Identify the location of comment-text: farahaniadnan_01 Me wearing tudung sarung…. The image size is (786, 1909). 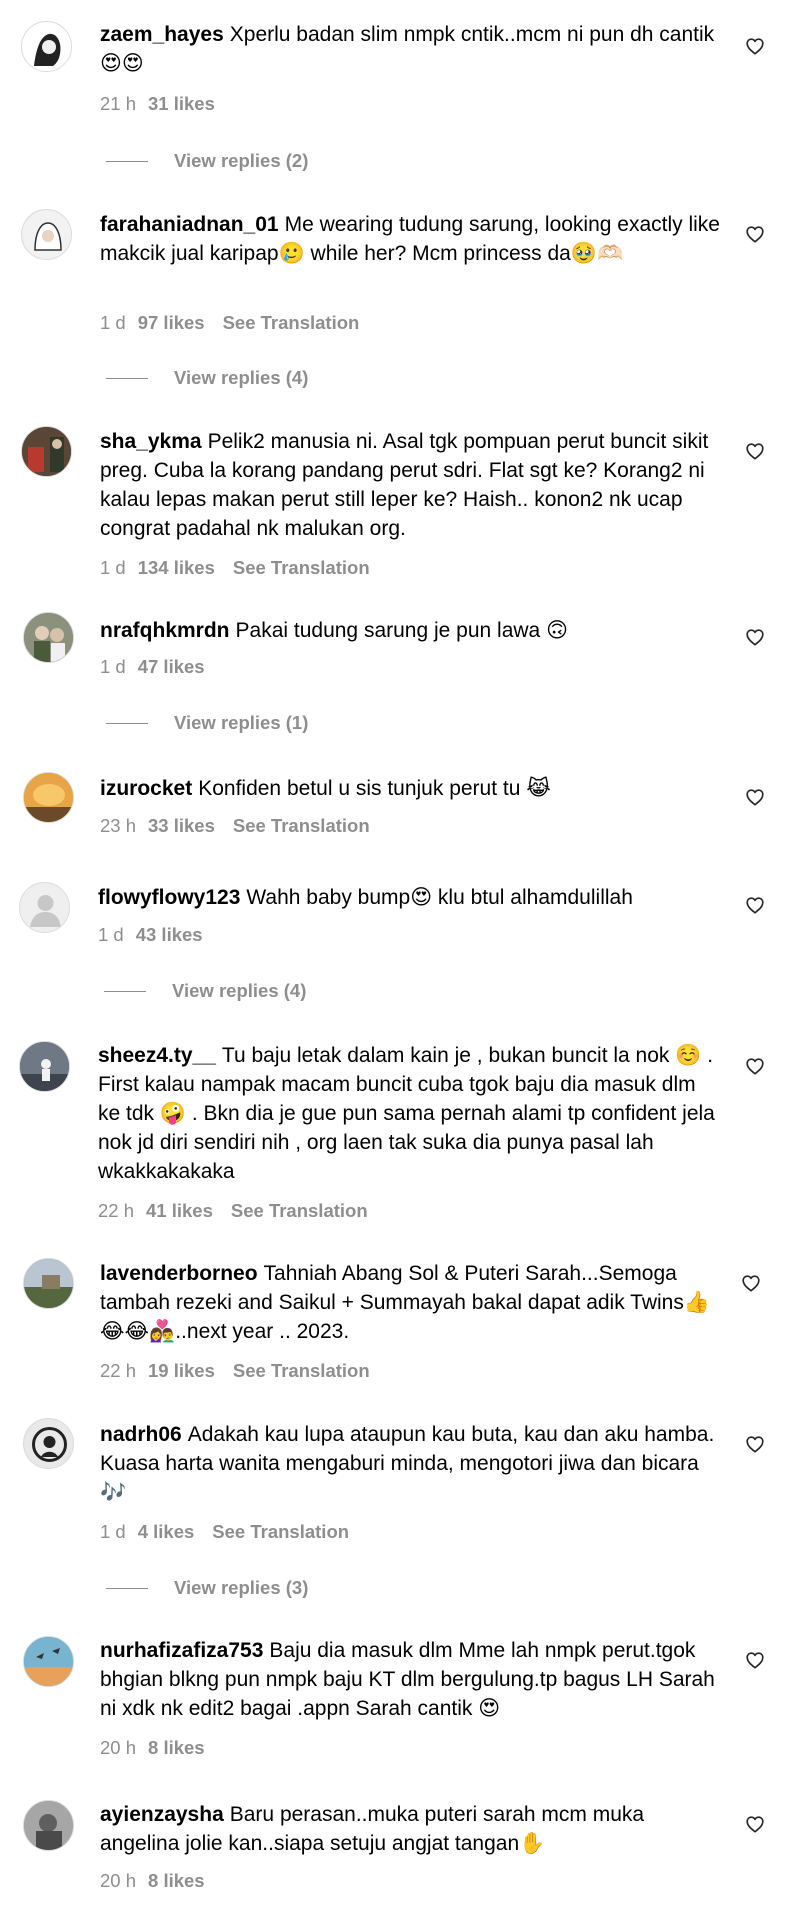
(410, 239).